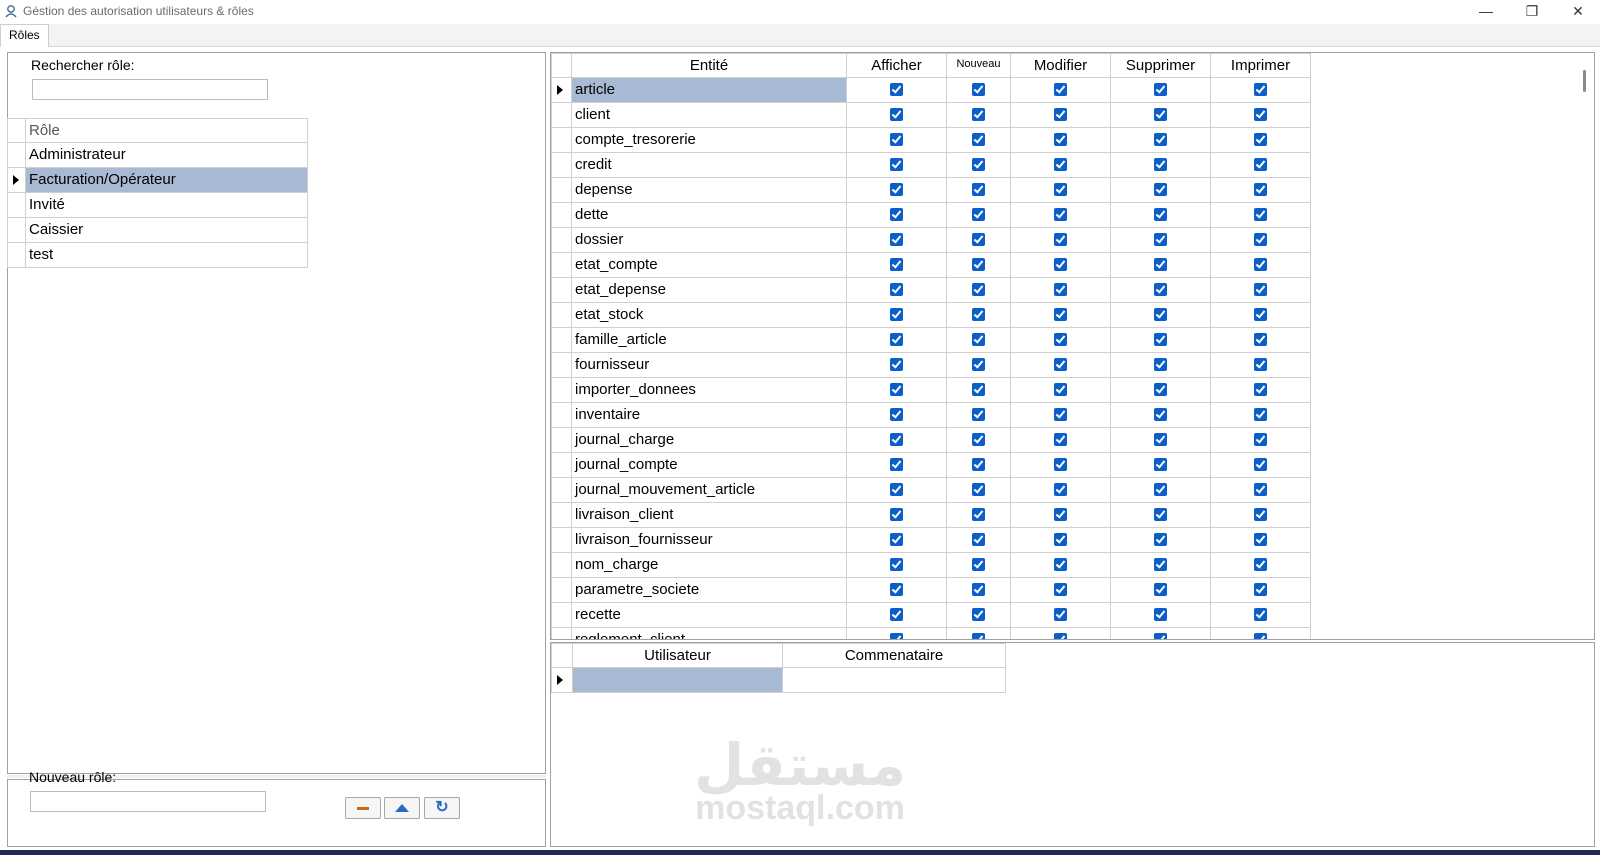 Image resolution: width=1600 pixels, height=855 pixels. Describe the element at coordinates (709, 290) in the screenshot. I see `entity-cell: etat_depense` at that location.